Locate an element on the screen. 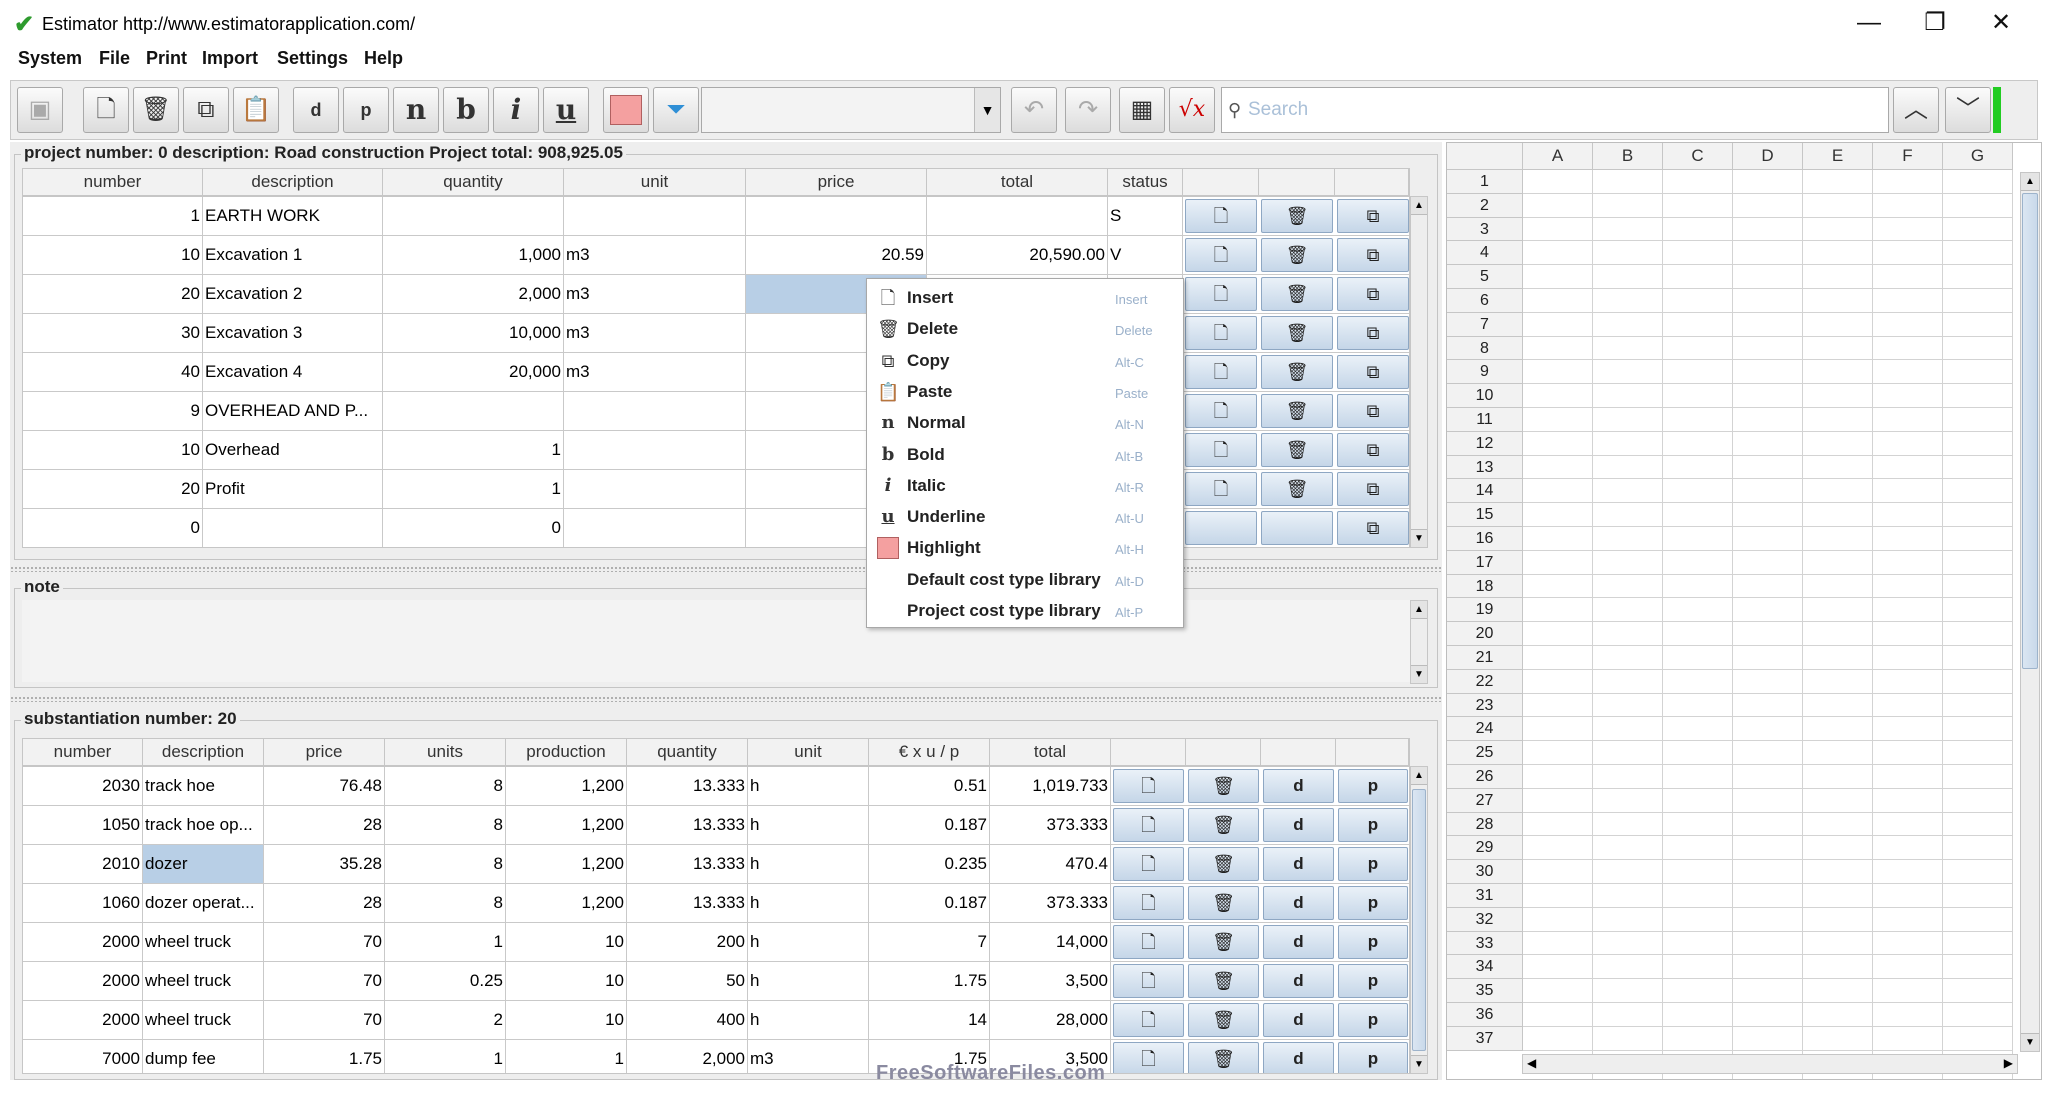 The width and height of the screenshot is (2048, 1096). note-scroll-down-icon: ▼ is located at coordinates (1419, 674).